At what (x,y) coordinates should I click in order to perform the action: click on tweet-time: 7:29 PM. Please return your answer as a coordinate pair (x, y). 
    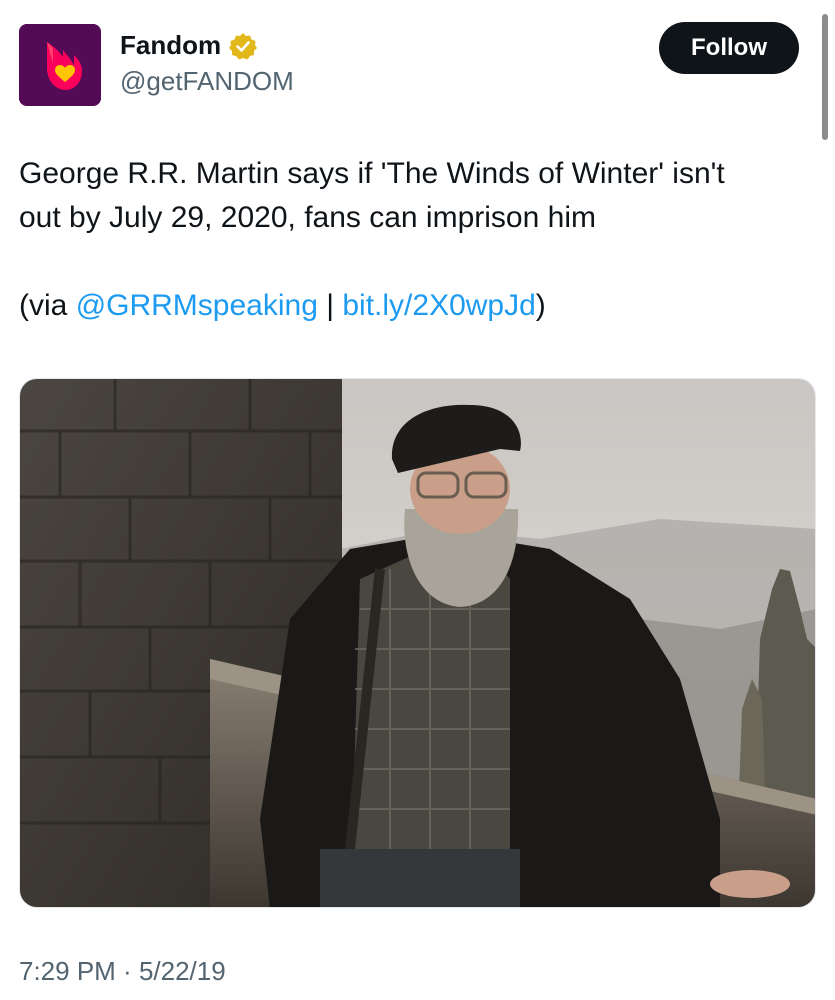
    Looking at the image, I should click on (67, 971).